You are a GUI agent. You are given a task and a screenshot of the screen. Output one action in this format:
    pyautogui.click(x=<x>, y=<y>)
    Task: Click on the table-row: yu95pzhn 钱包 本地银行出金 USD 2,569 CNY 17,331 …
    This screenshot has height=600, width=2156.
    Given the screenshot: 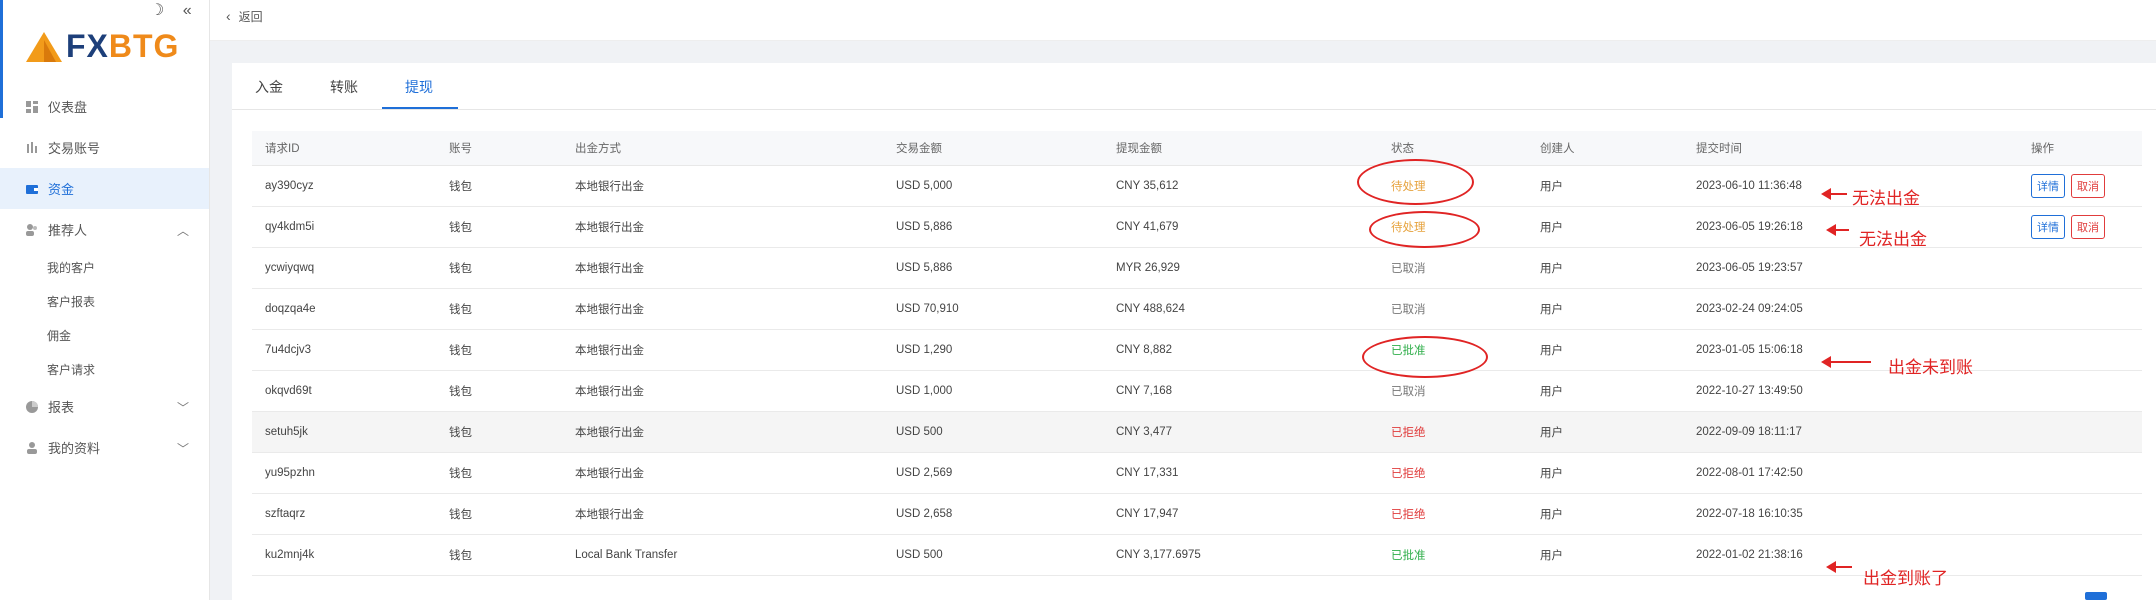 What is the action you would take?
    pyautogui.click(x=1197, y=473)
    